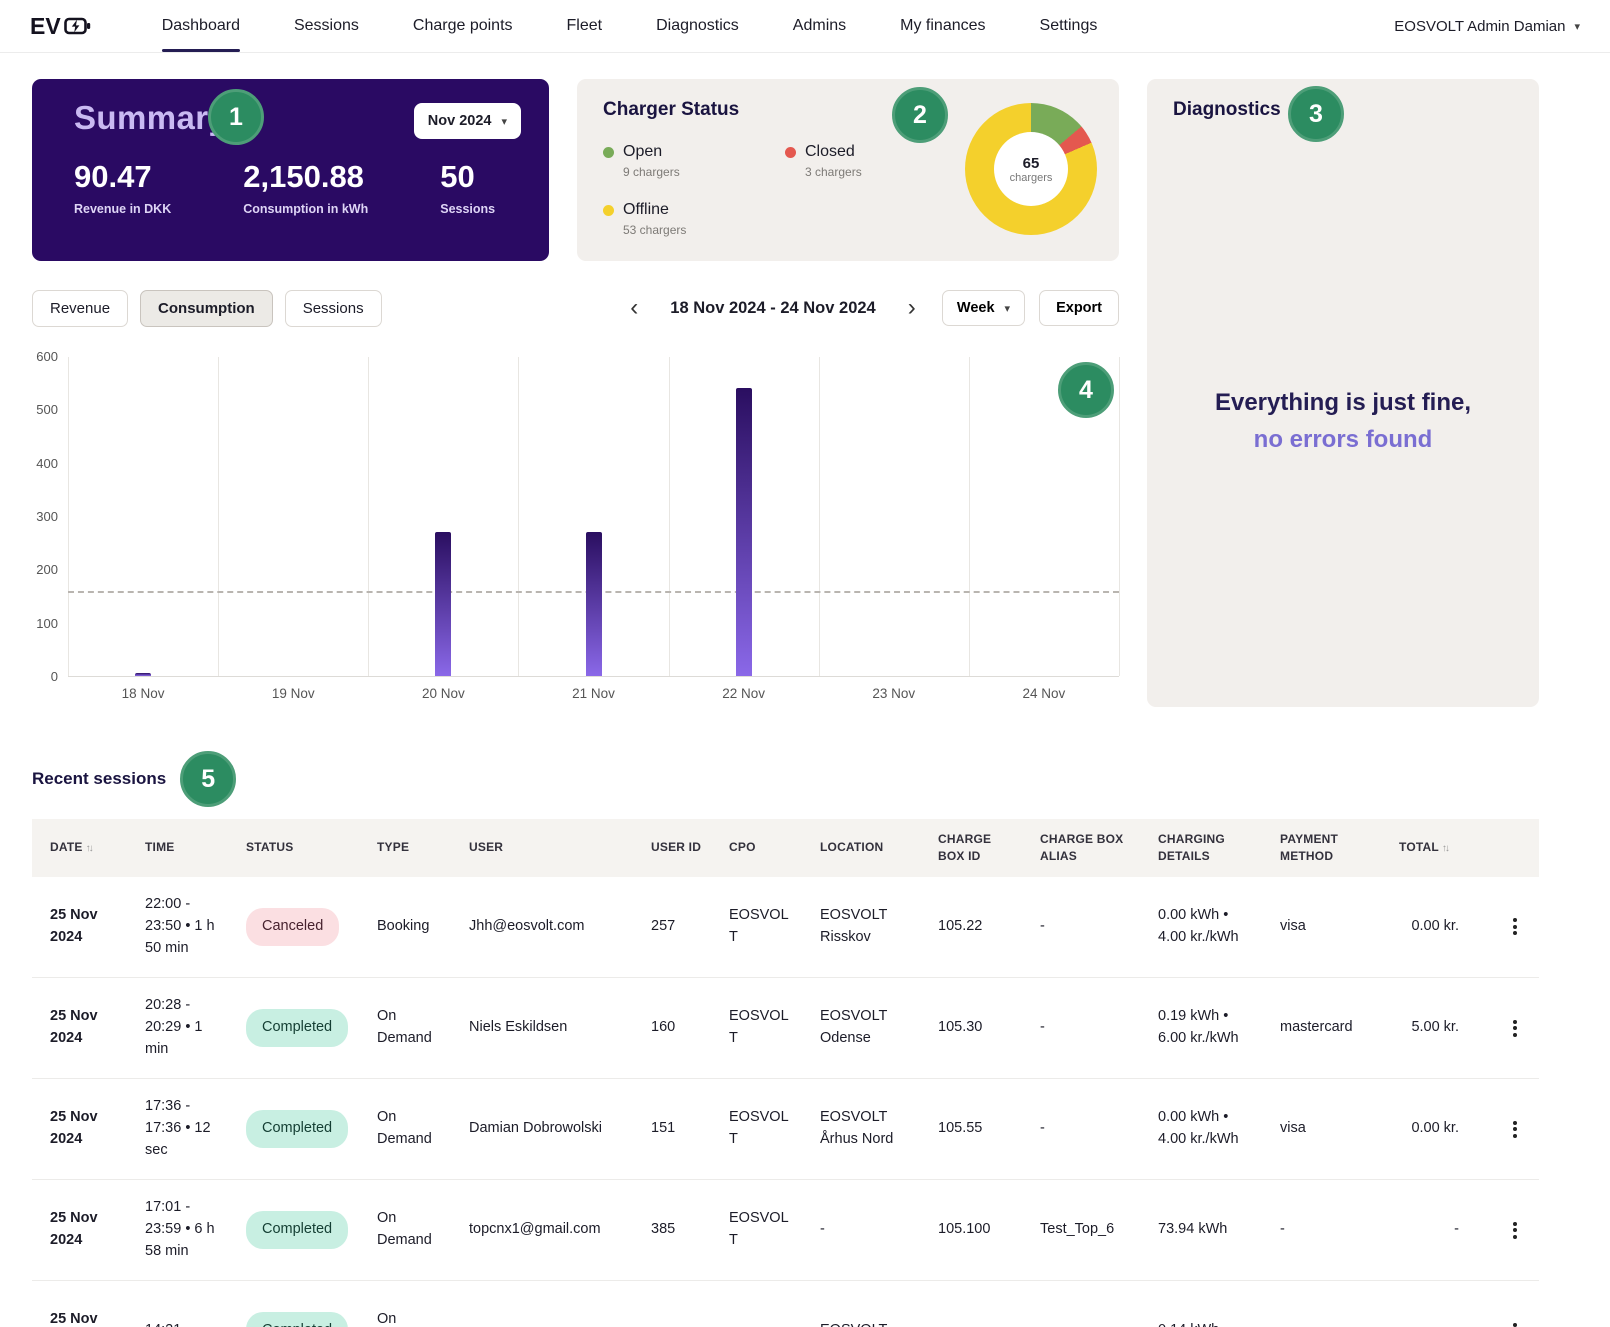 Image resolution: width=1610 pixels, height=1327 pixels. Describe the element at coordinates (293, 848) in the screenshot. I see `col-header-status: STATUS` at that location.